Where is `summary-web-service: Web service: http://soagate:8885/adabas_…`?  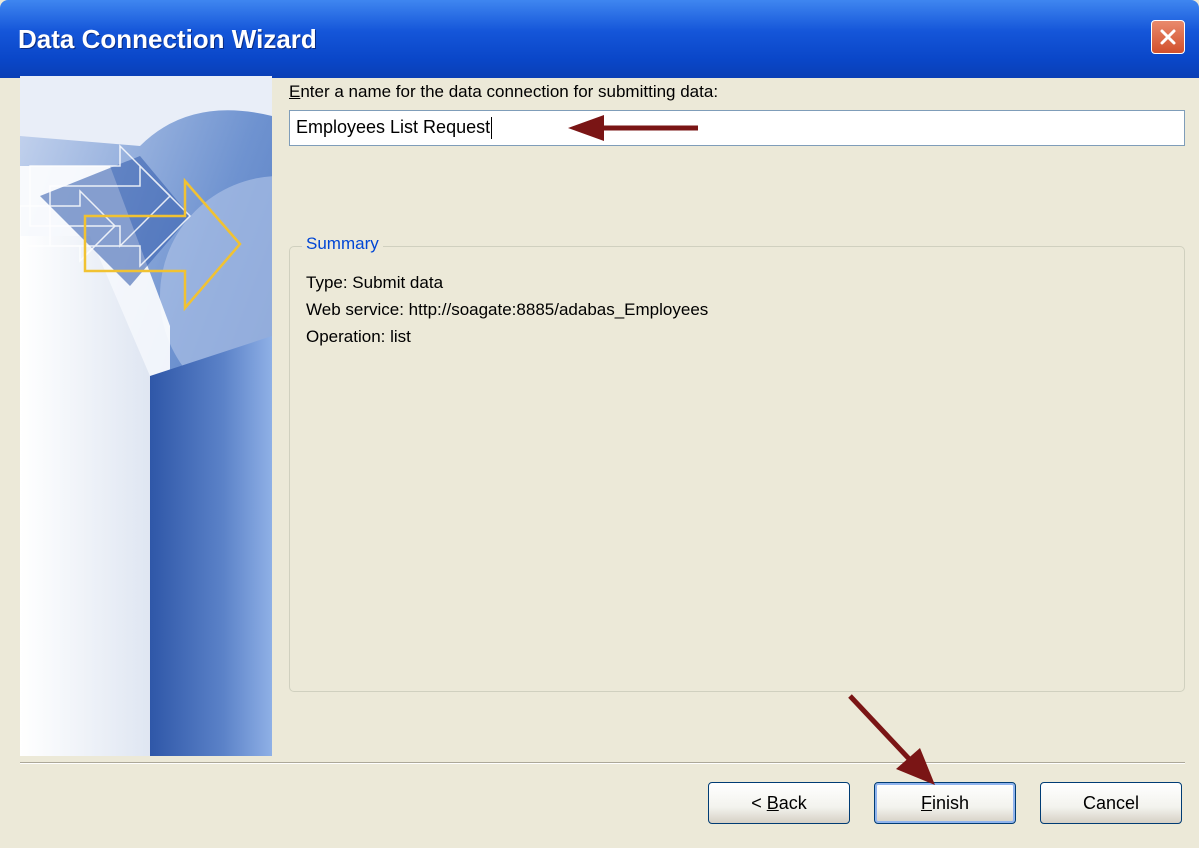
summary-web-service: Web service: http://soagate:8885/adabas_… is located at coordinates (507, 309).